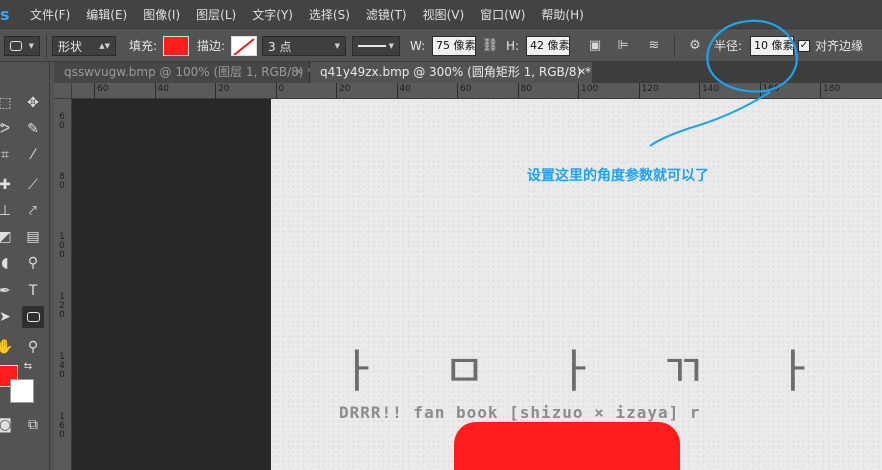 The height and width of the screenshot is (470, 882). What do you see at coordinates (33, 347) in the screenshot?
I see `zoom-tool-icon: ⚲` at bounding box center [33, 347].